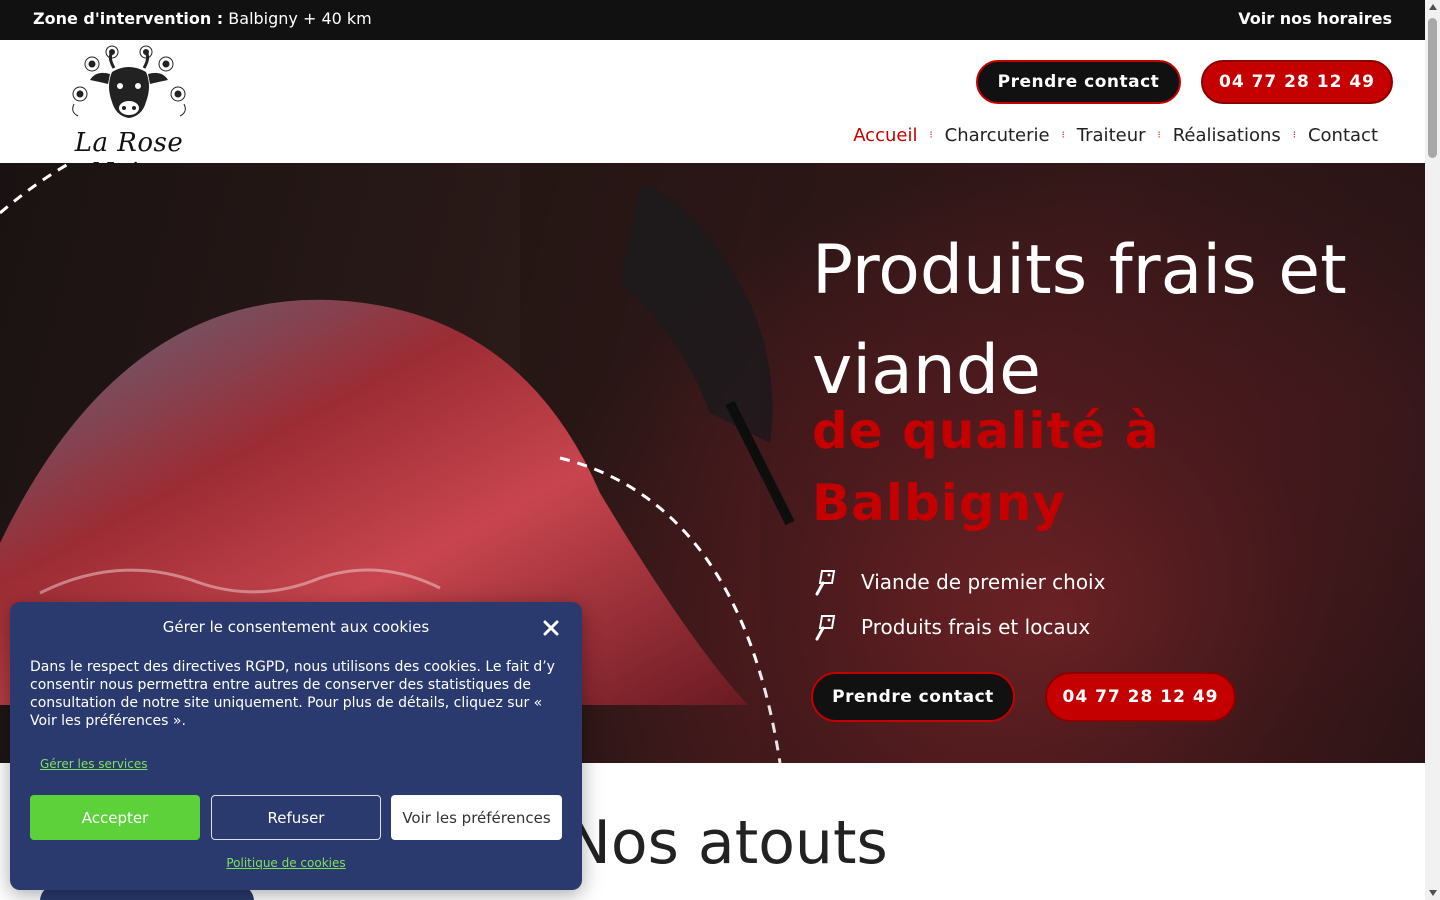 The image size is (1440, 900). What do you see at coordinates (1432, 893) in the screenshot?
I see `scroll-down-arrow-icon` at bounding box center [1432, 893].